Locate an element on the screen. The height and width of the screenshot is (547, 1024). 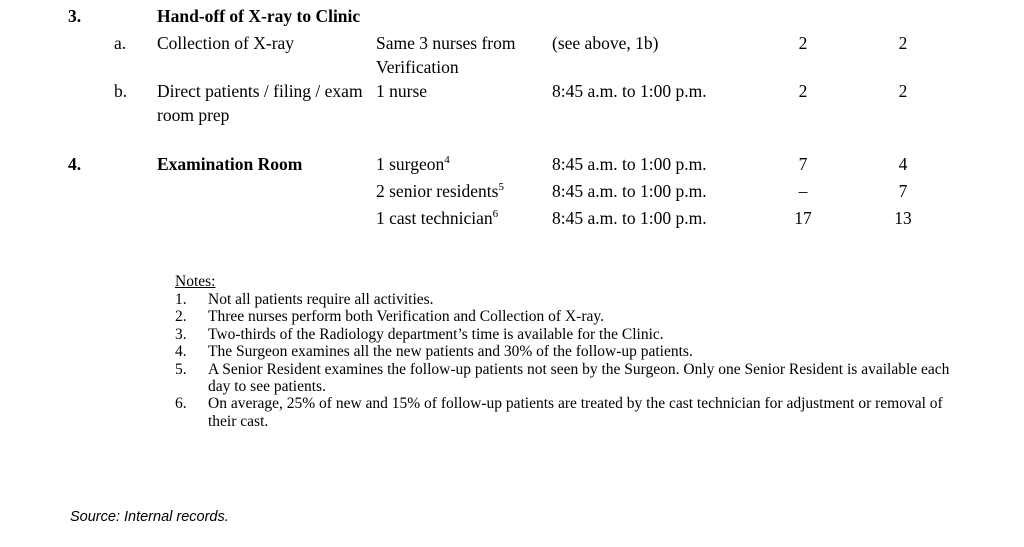
footnote-marker: 6 is located at coordinates (495, 214).